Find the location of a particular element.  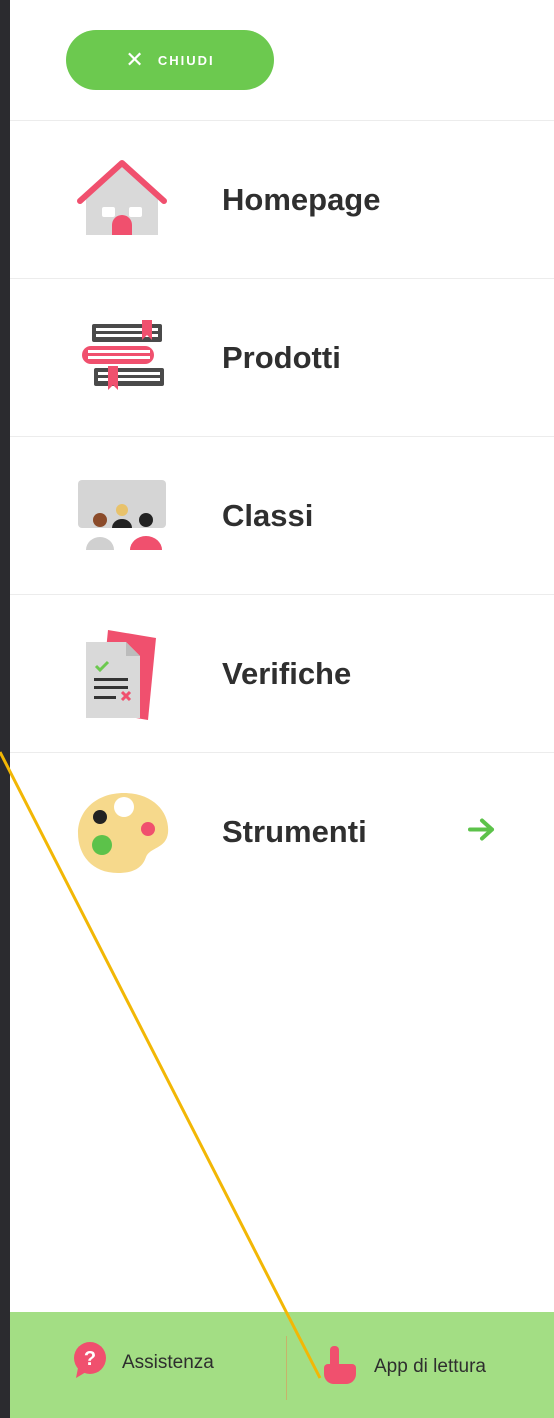

reading-app-link: App di lettura is located at coordinates (403, 1366).